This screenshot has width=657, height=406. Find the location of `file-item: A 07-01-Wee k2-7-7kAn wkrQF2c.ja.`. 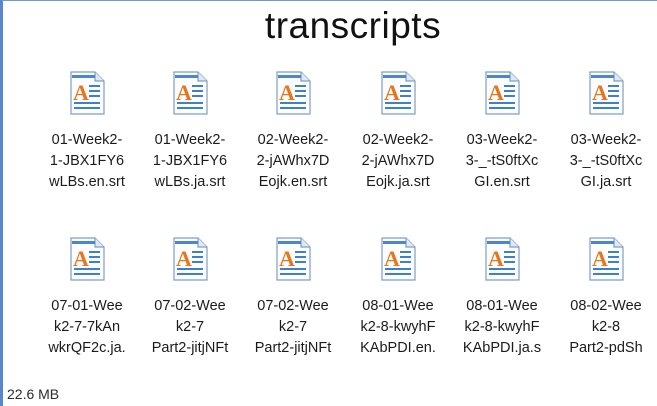

file-item: A 07-01-Wee k2-7-7kAn wkrQF2c.ja. is located at coordinates (87, 298).